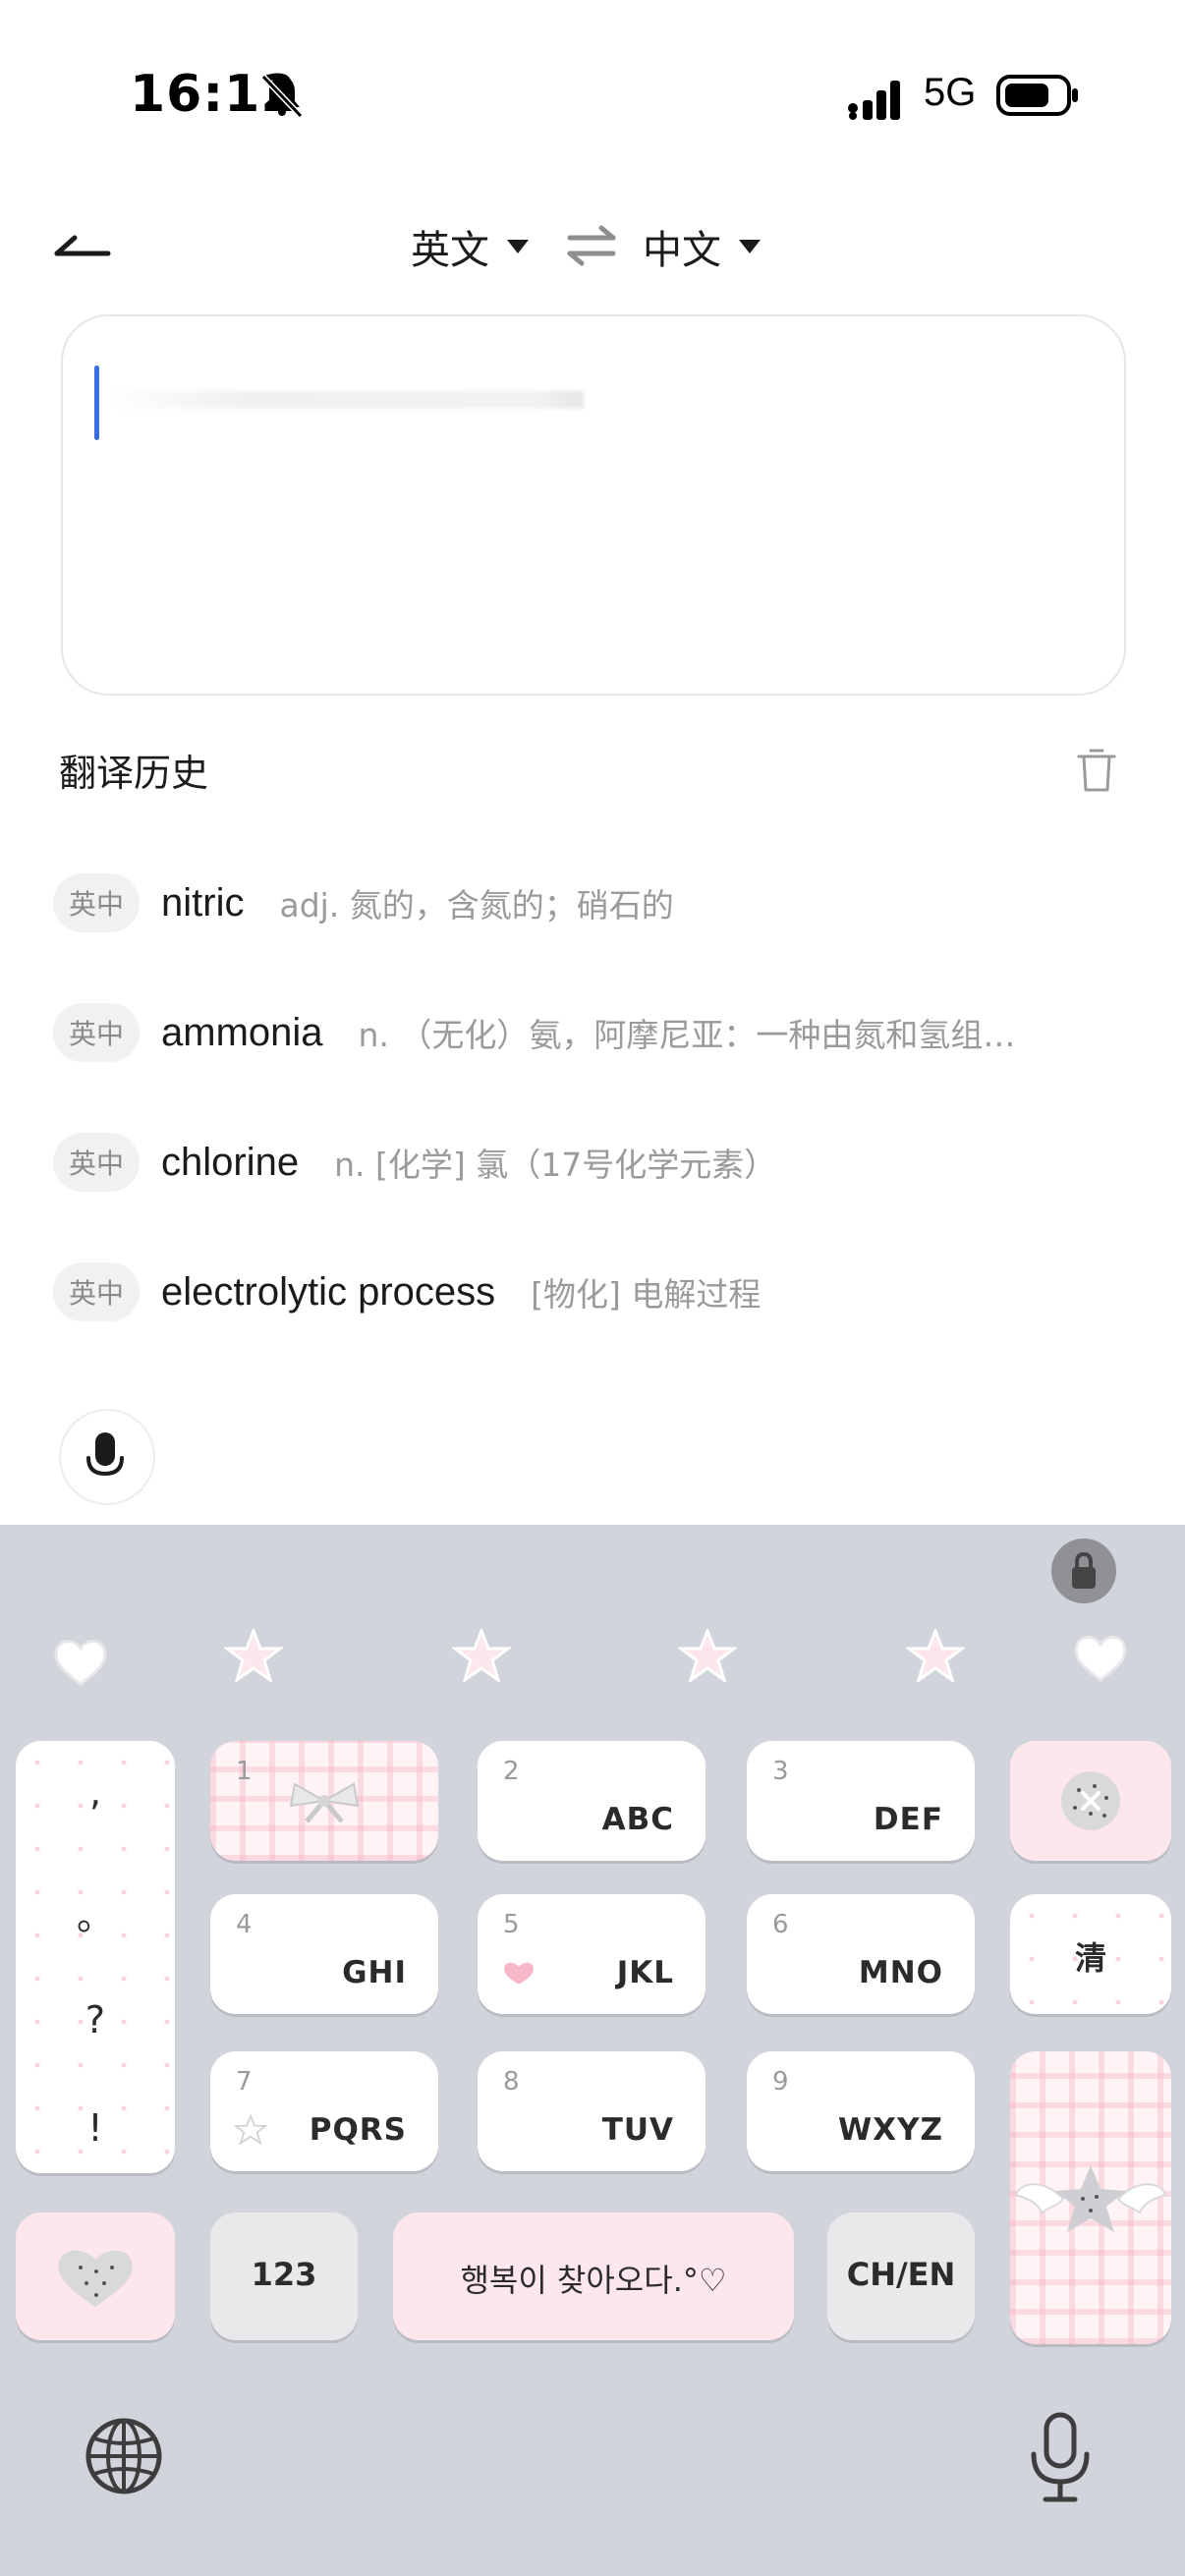 The width and height of the screenshot is (1185, 2576). What do you see at coordinates (328, 1291) in the screenshot?
I see `history-word: electrolytic process` at bounding box center [328, 1291].